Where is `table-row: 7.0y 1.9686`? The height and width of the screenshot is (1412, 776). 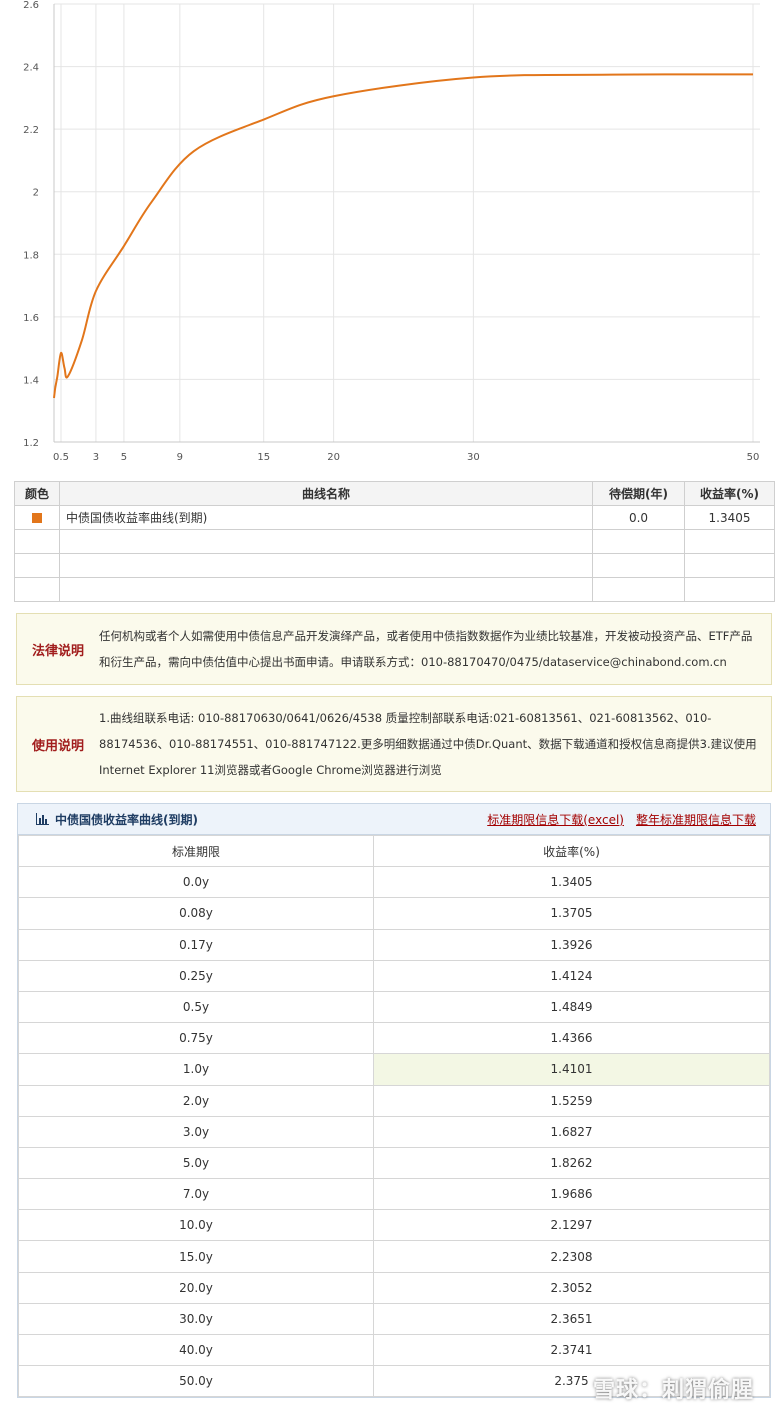
table-row: 7.0y 1.9686 is located at coordinates (394, 1194).